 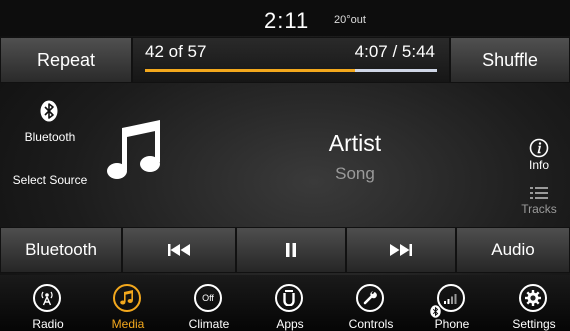 I want to click on audio-label: Audio, so click(x=513, y=249).